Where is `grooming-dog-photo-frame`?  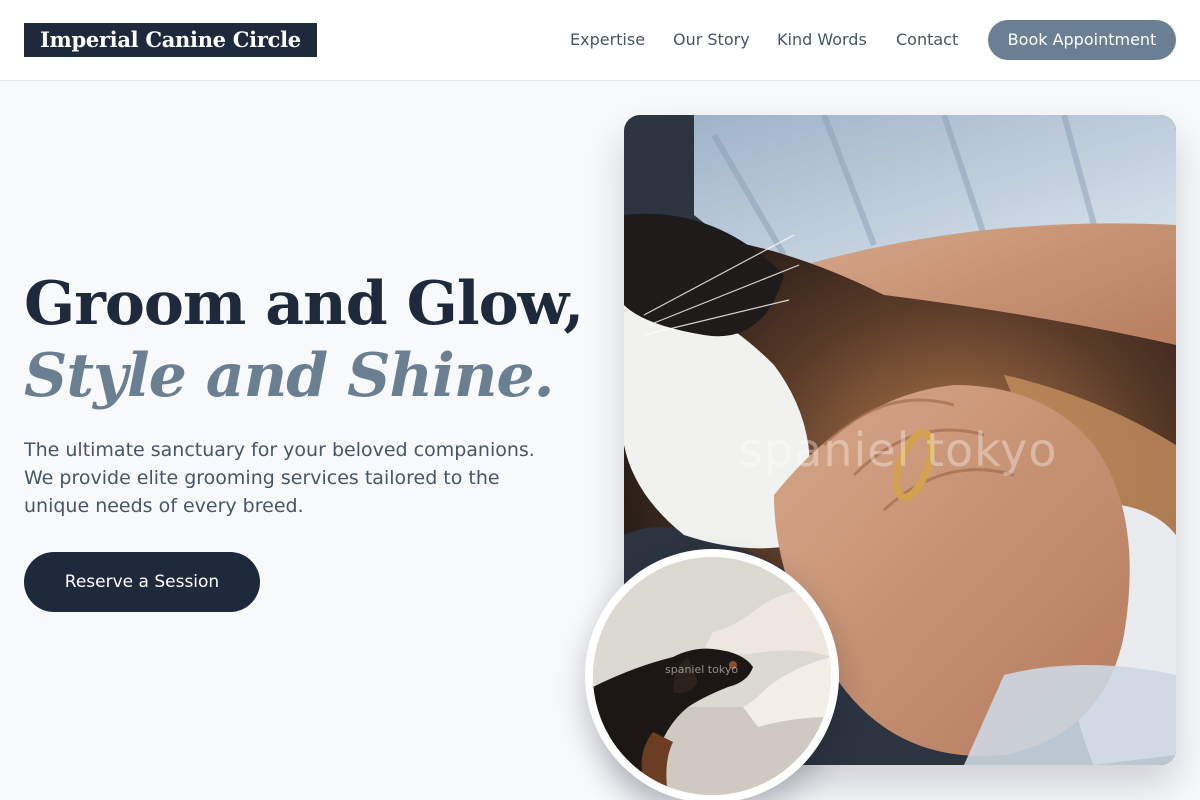 grooming-dog-photo-frame is located at coordinates (712, 676).